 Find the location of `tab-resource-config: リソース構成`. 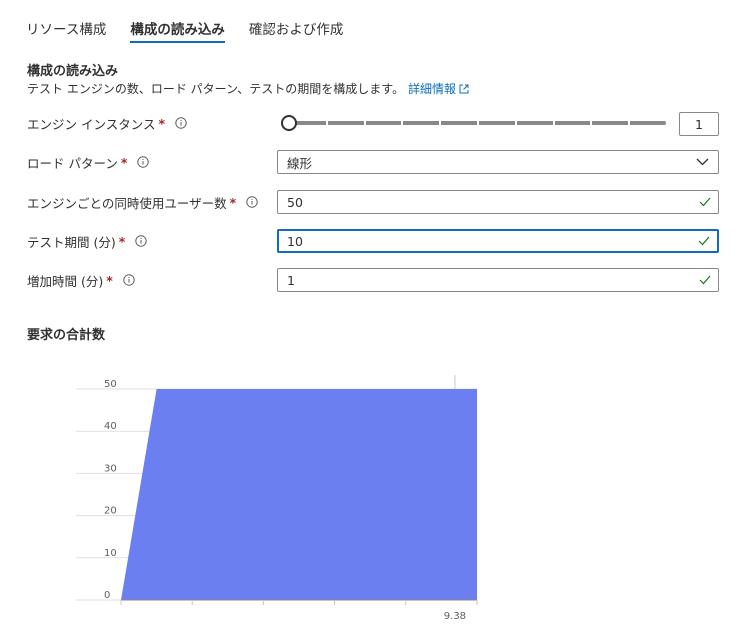

tab-resource-config: リソース構成 is located at coordinates (66, 29).